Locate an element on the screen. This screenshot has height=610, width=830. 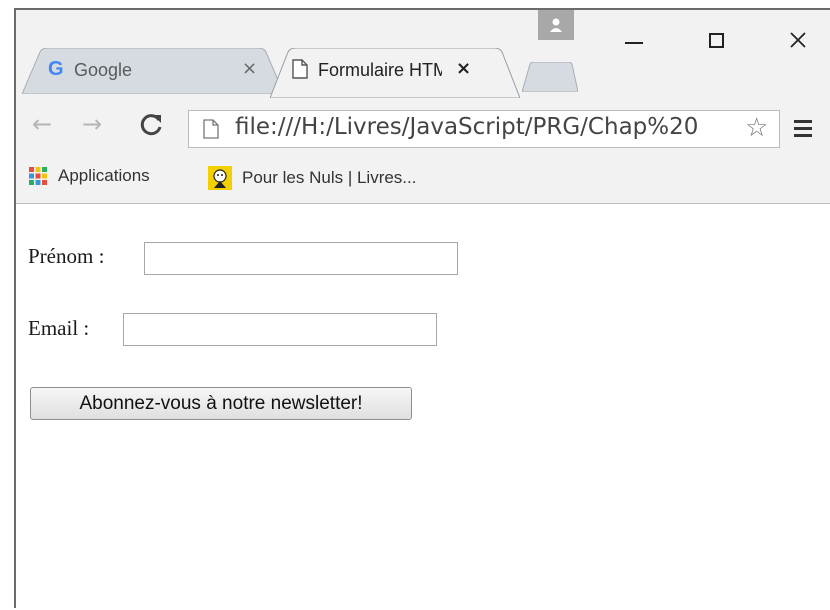
profile-avatar-icon is located at coordinates (556, 25).